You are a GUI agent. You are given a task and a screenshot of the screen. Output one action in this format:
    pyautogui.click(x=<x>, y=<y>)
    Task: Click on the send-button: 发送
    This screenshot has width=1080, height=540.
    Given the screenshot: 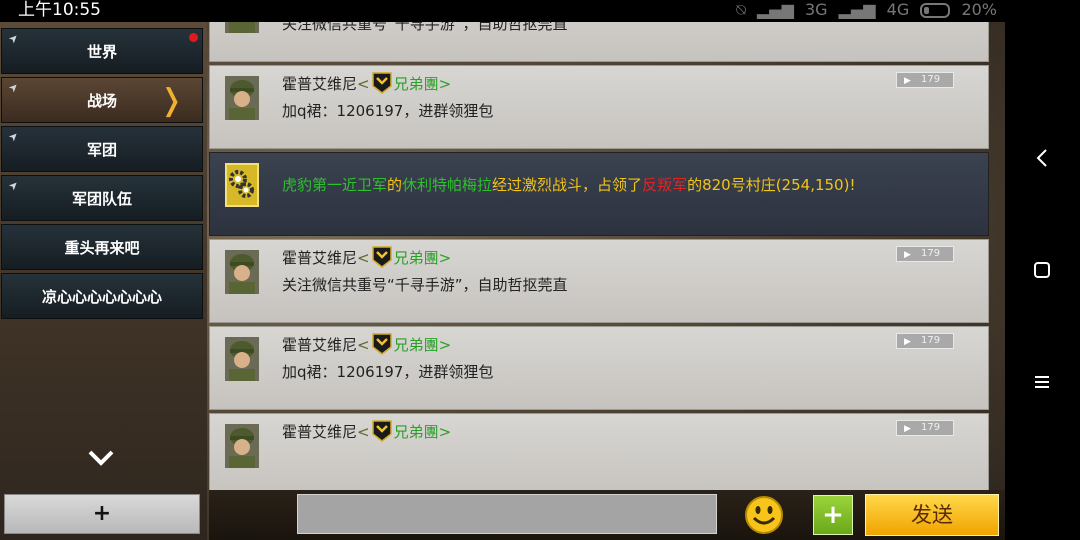 What is the action you would take?
    pyautogui.click(x=932, y=515)
    